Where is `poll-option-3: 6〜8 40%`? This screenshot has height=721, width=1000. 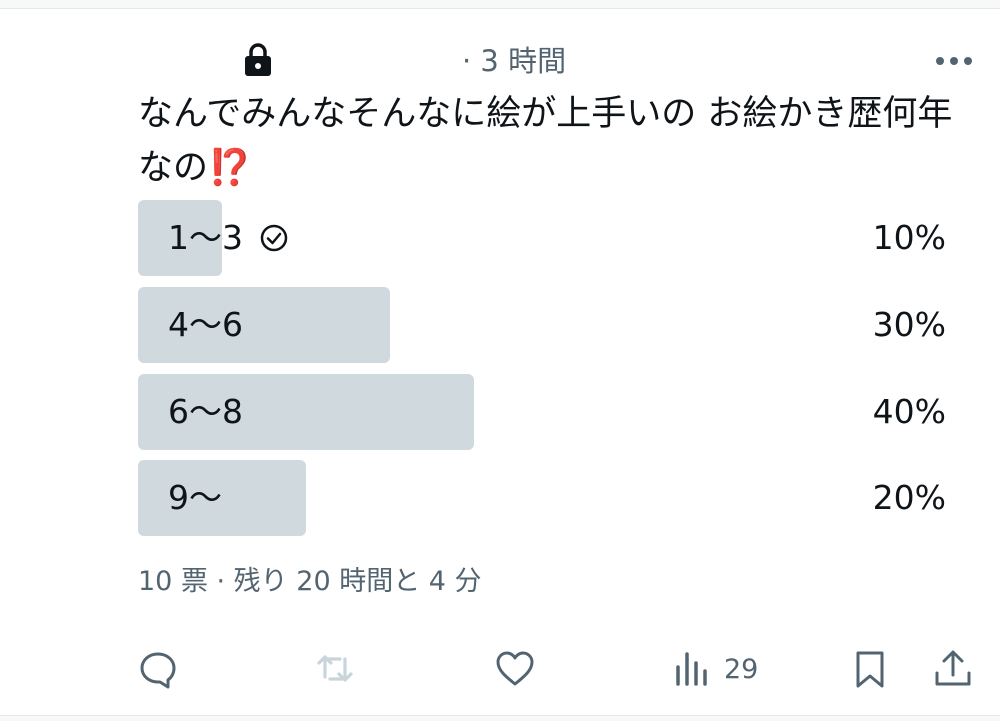 poll-option-3: 6〜8 40% is located at coordinates (548, 412).